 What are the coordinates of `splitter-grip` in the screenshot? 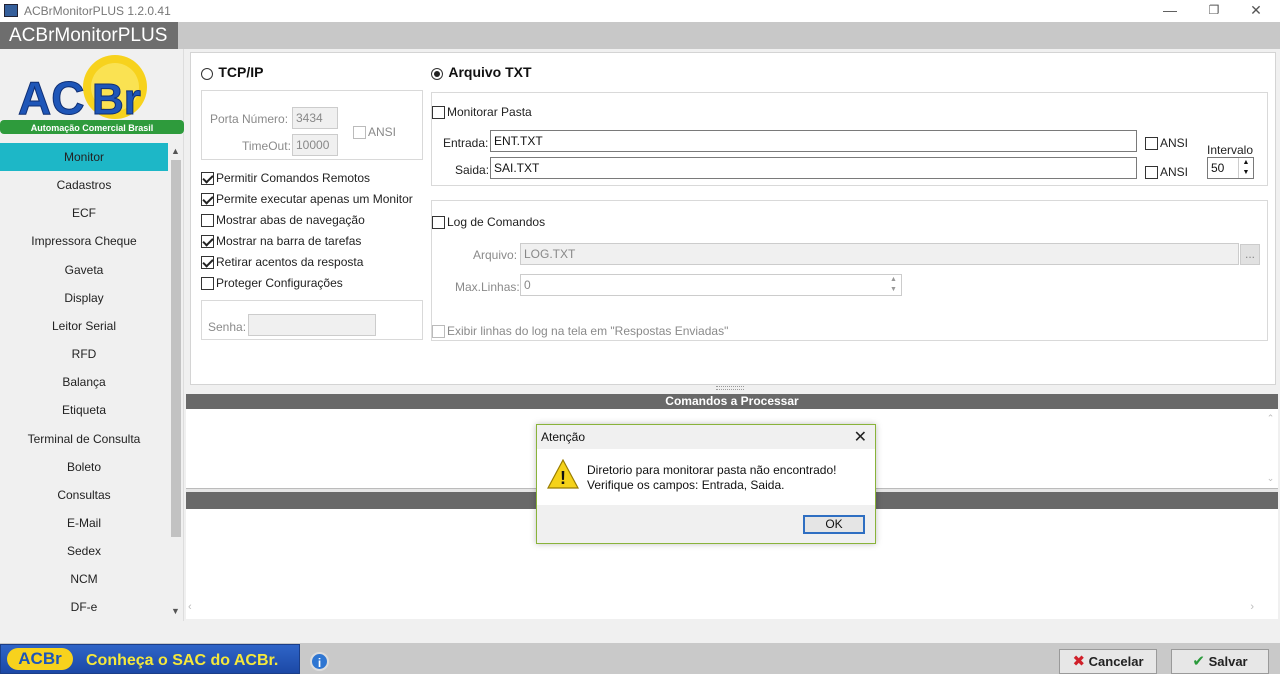 It's located at (730, 388).